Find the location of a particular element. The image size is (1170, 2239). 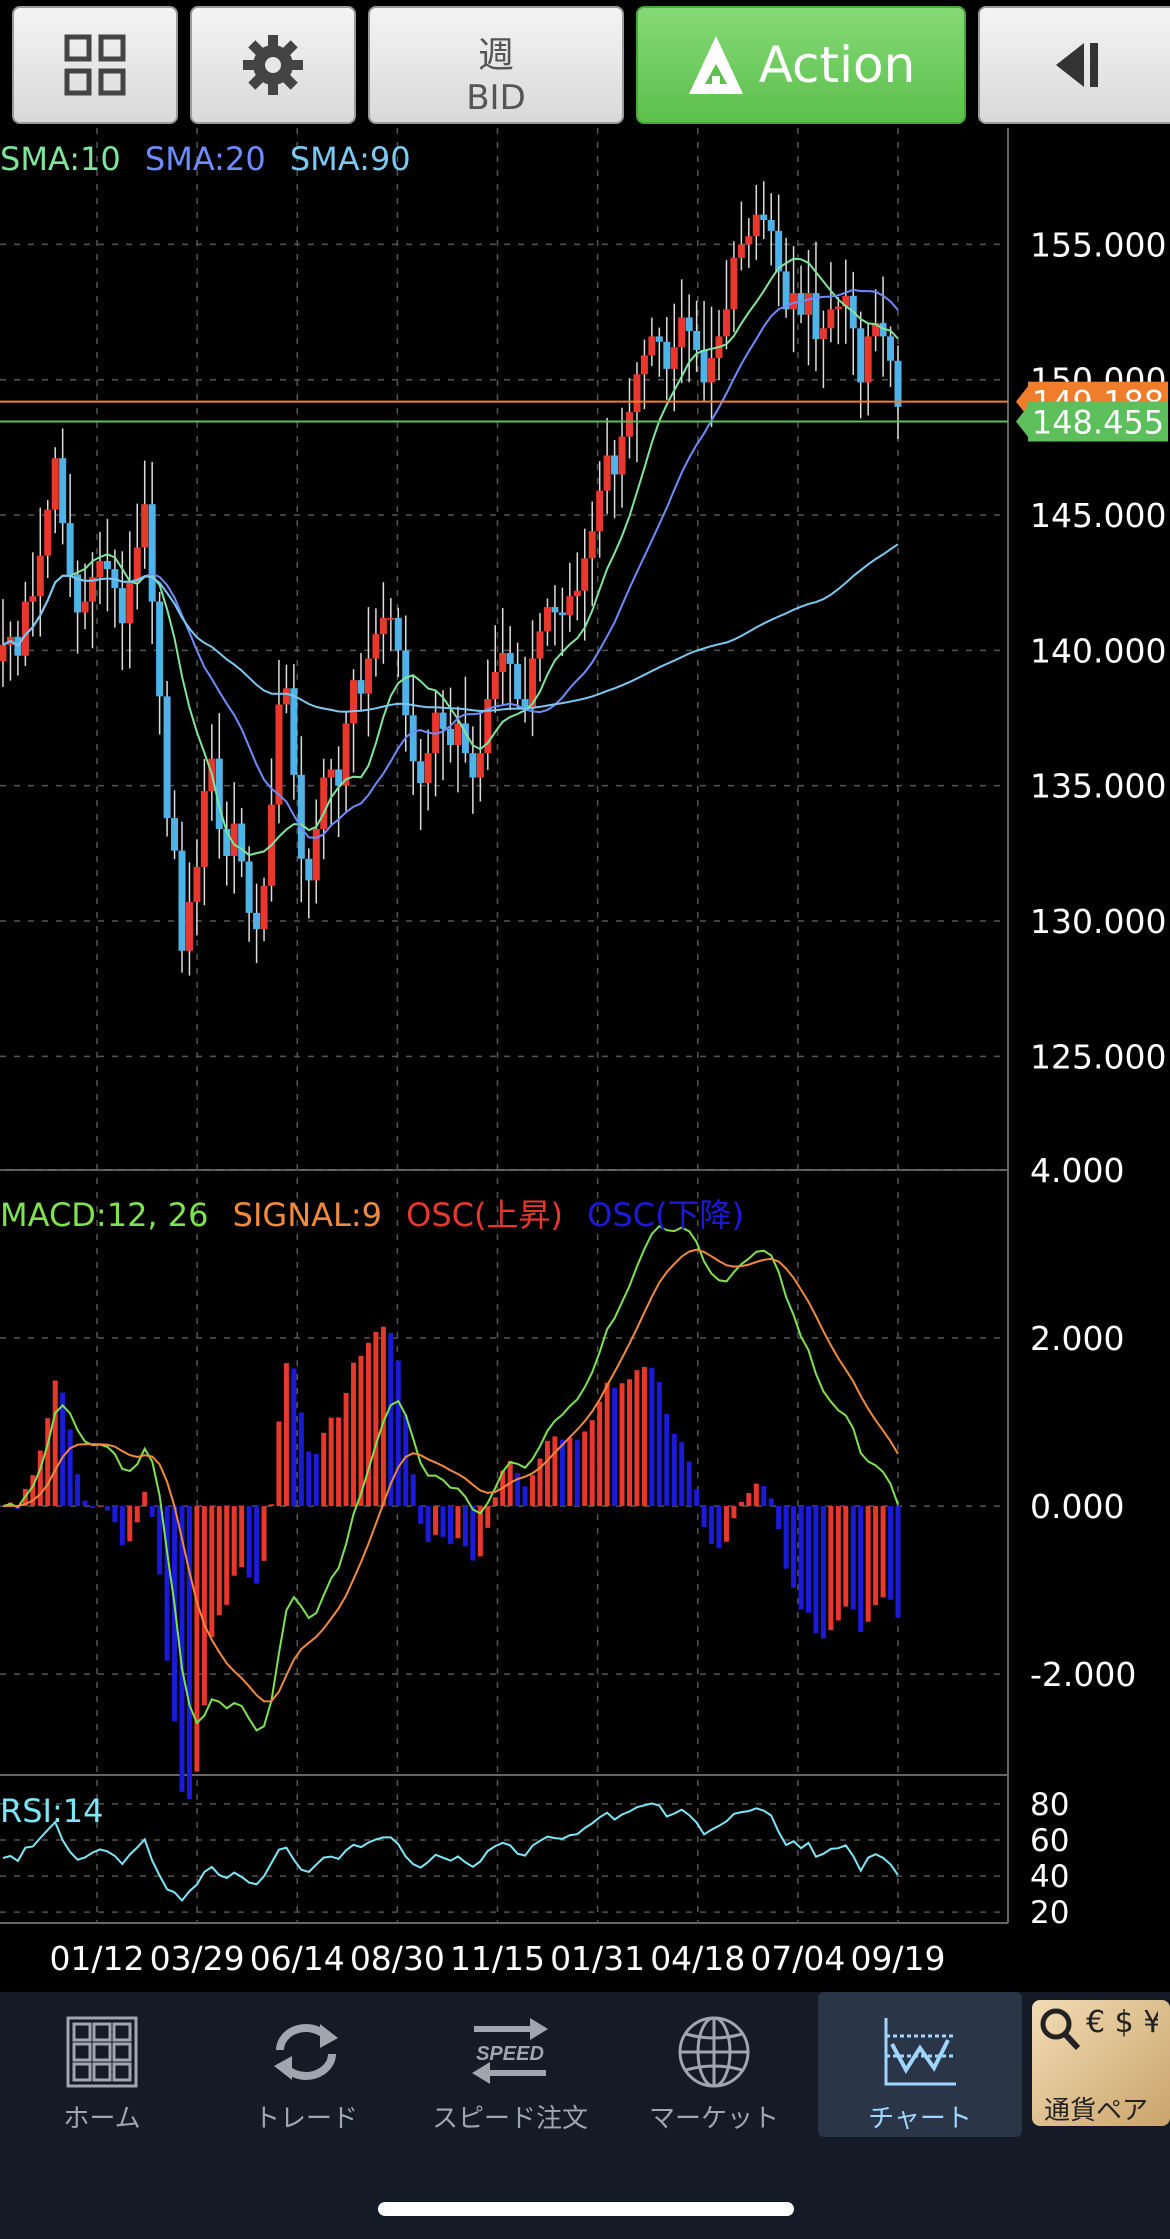

rsi-axis-label: 20 is located at coordinates (1049, 1913).